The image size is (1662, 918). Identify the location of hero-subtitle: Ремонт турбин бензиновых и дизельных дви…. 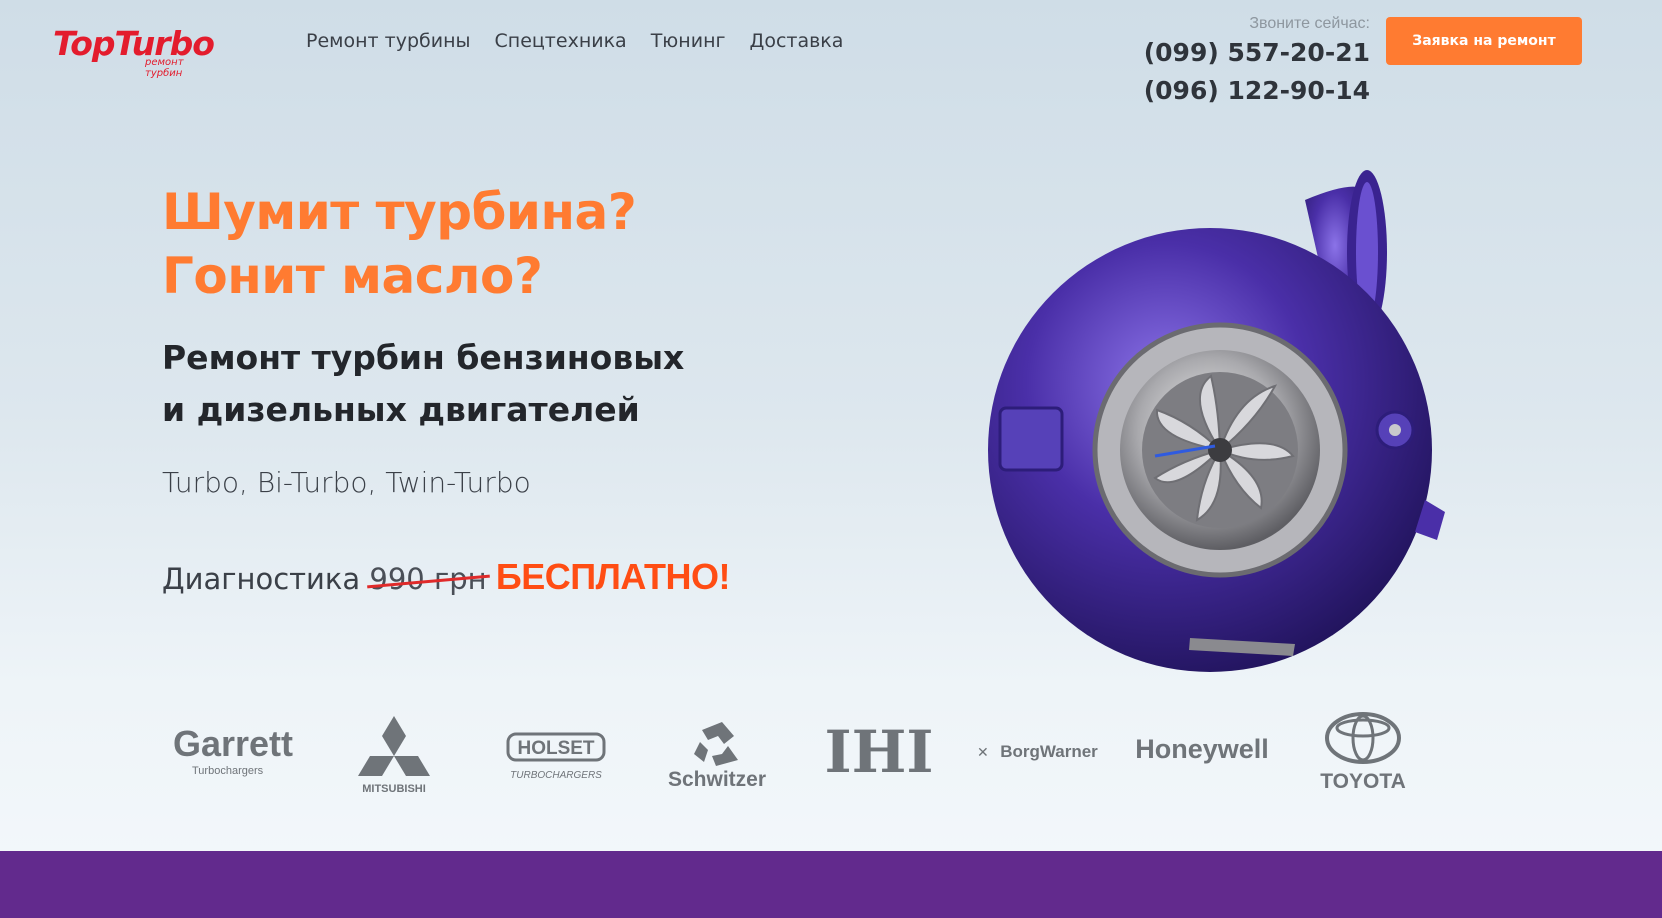
(423, 384).